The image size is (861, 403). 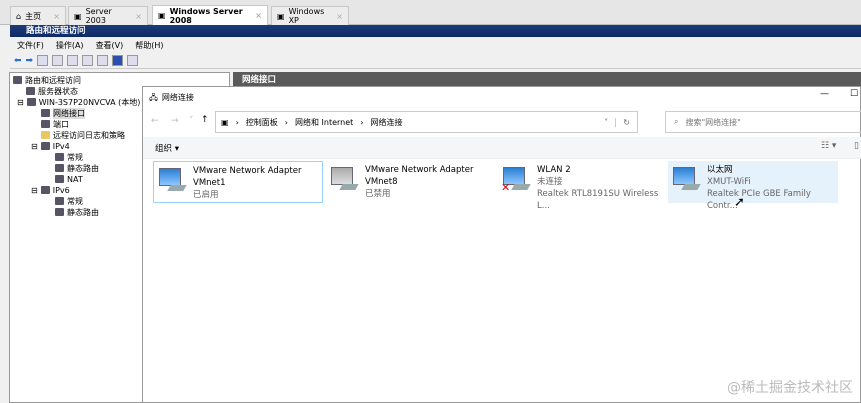 I want to click on properties-icon, so click(x=73, y=60).